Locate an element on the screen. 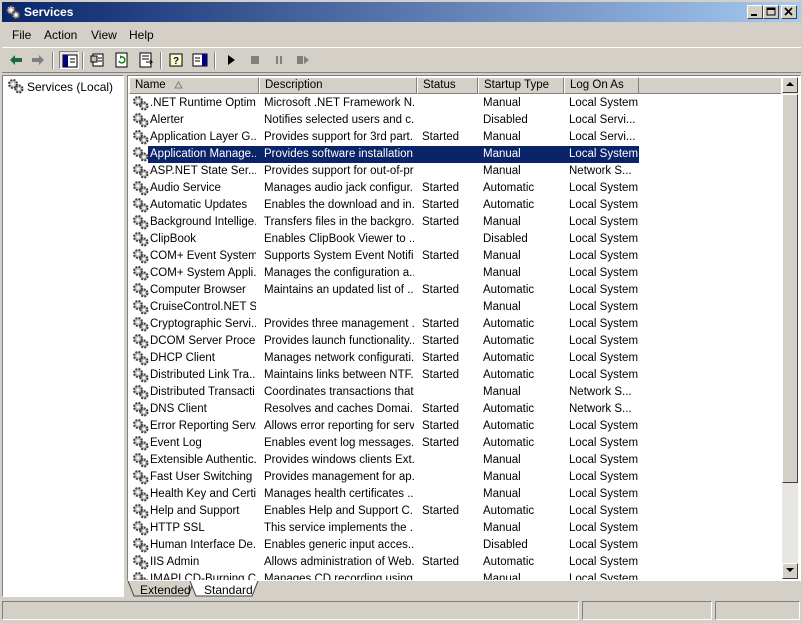 The image size is (803, 623). pause-service-button is located at coordinates (279, 60).